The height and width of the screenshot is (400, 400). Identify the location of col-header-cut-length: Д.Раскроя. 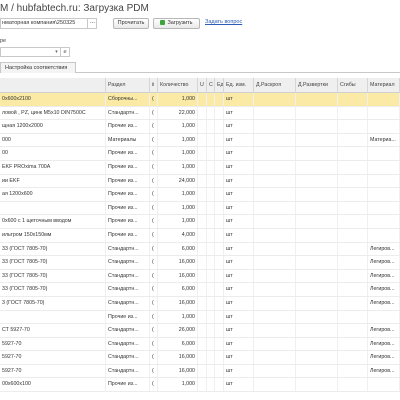
(275, 85).